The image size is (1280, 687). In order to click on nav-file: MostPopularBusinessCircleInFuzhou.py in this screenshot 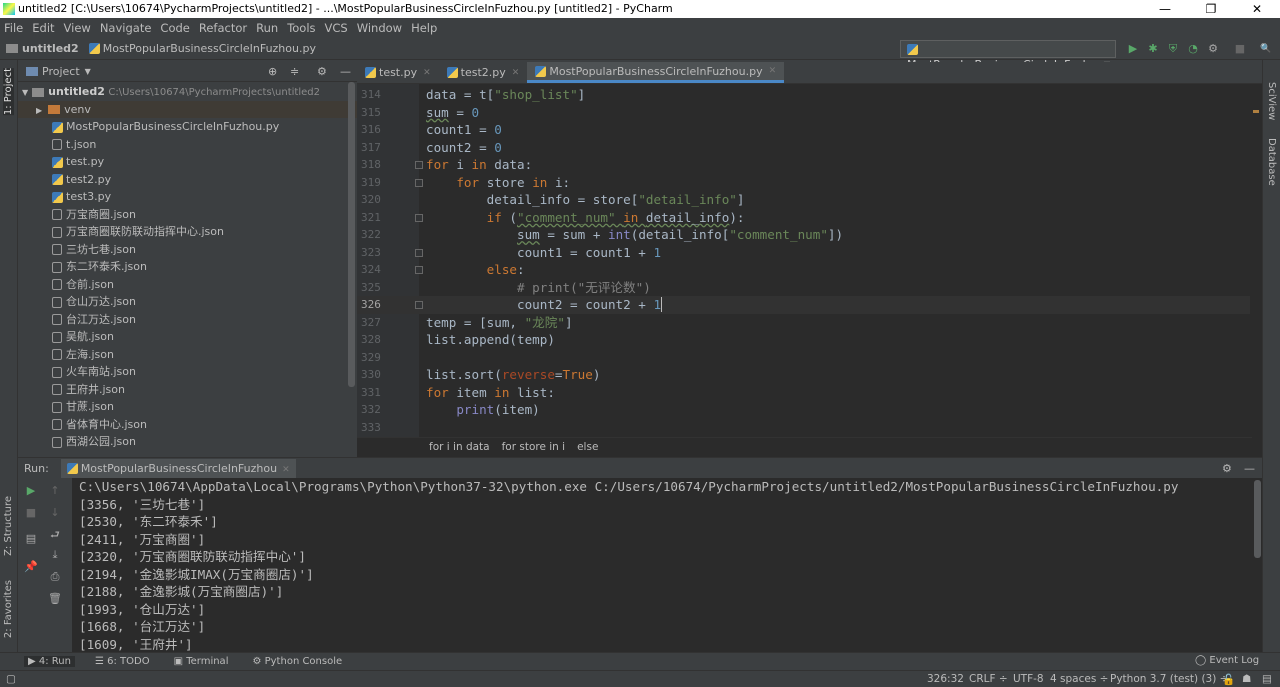, I will do `click(209, 48)`.